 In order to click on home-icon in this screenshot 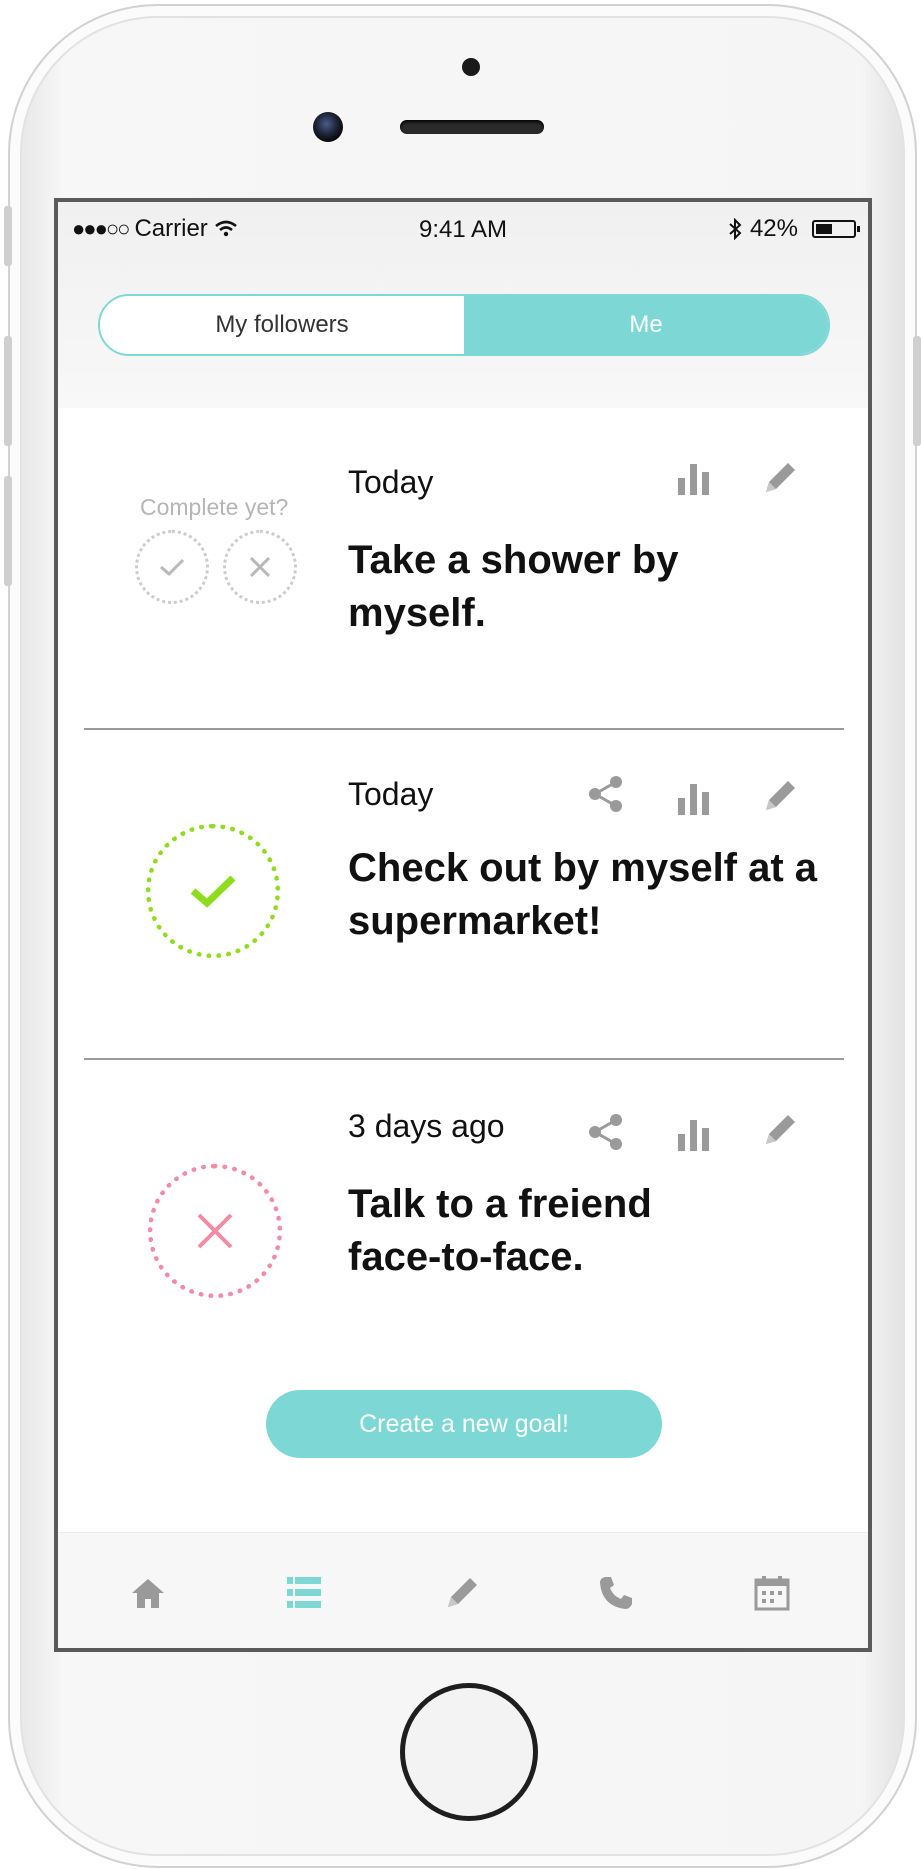, I will do `click(148, 1593)`.